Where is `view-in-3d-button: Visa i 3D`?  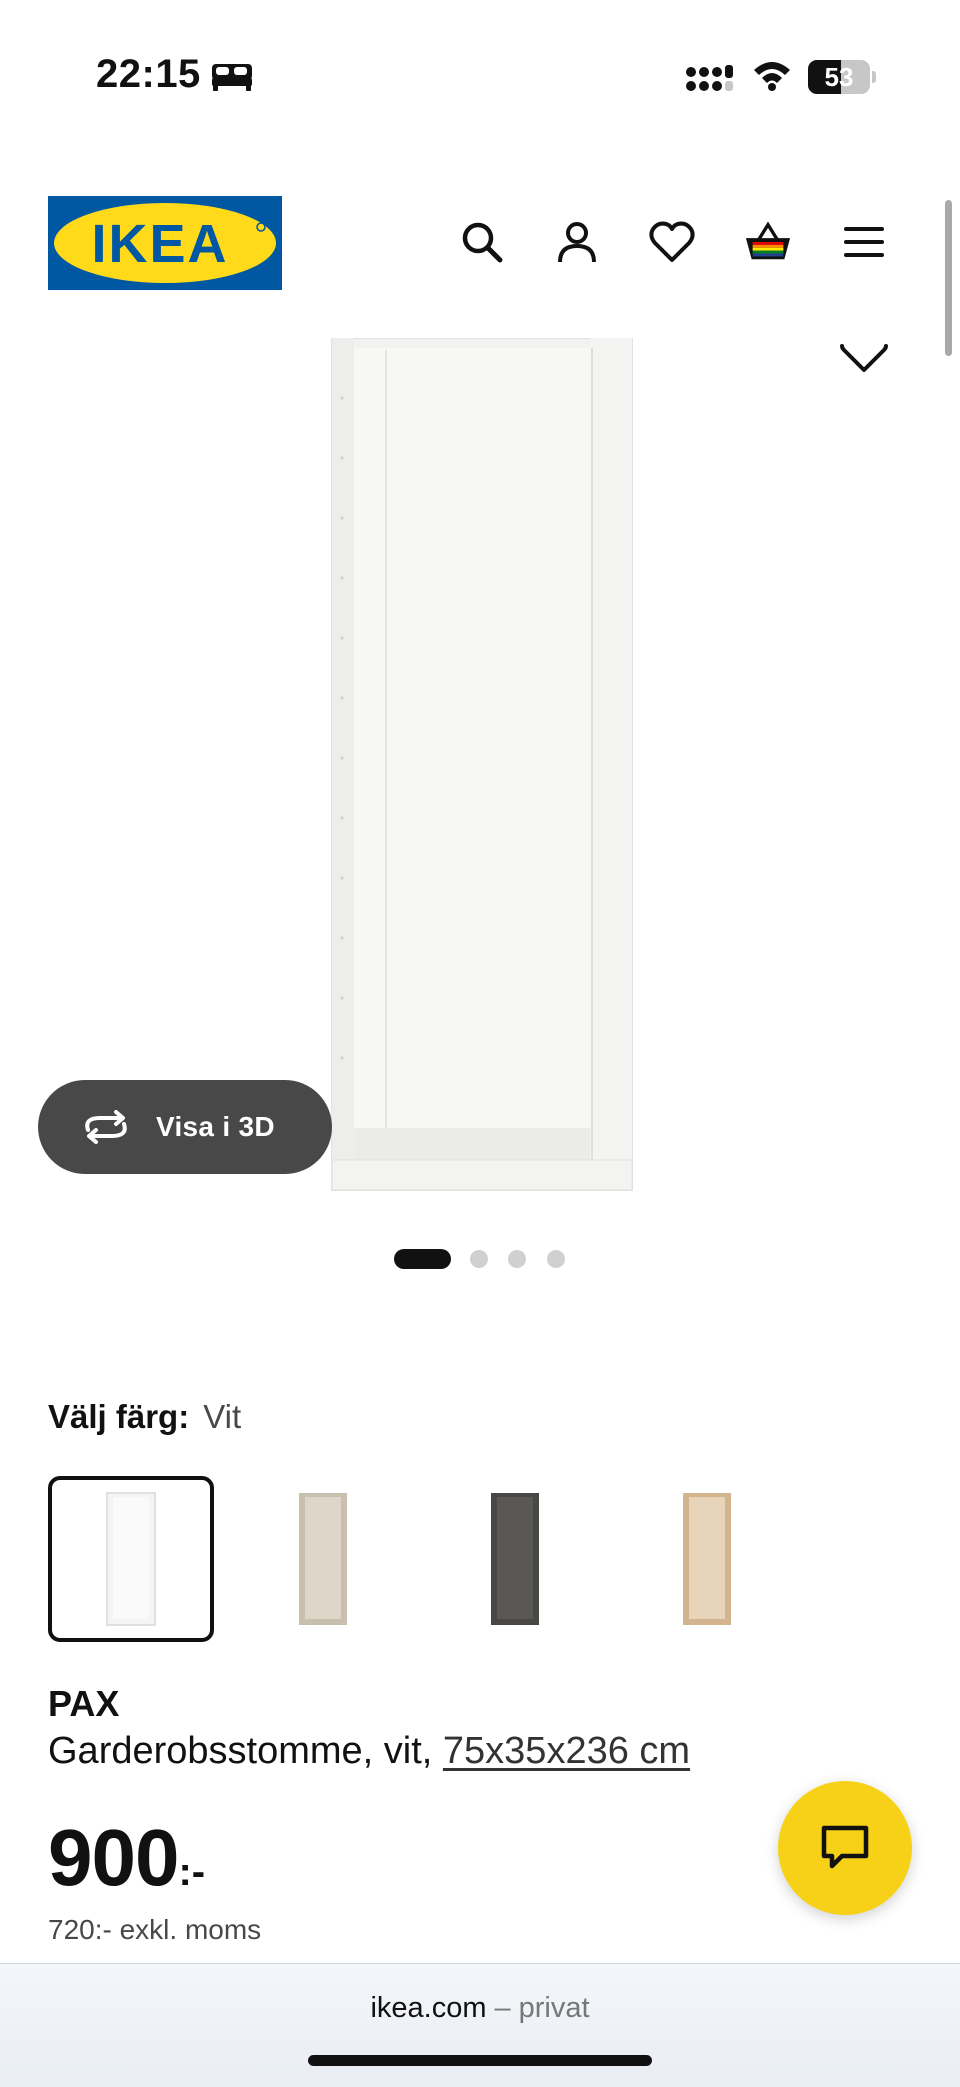 view-in-3d-button: Visa i 3D is located at coordinates (185, 1127).